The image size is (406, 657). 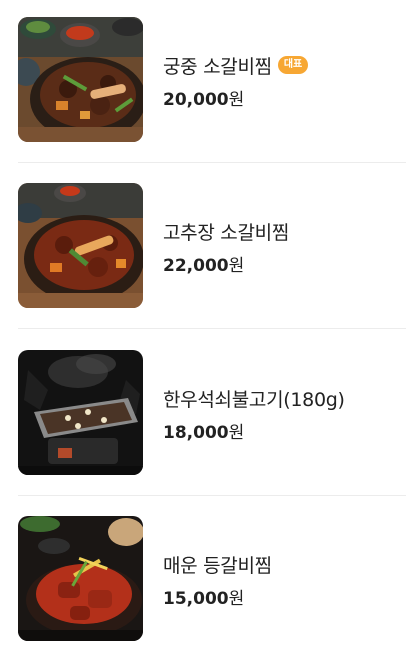 I want to click on menu-item-price: 22,000, so click(x=196, y=266).